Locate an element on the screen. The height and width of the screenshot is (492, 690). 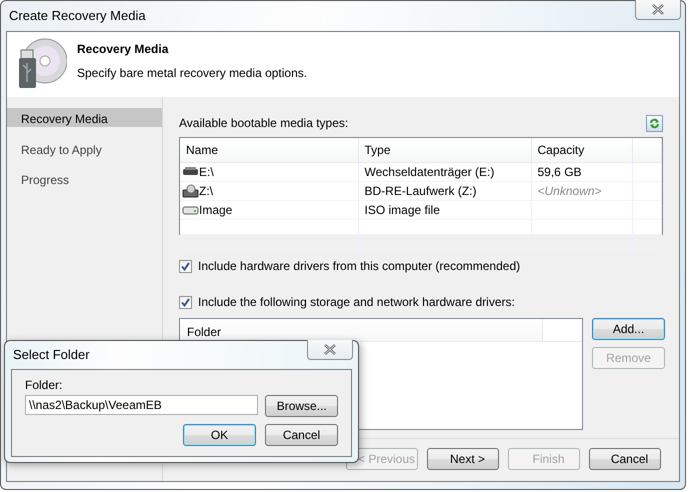
wizard-step: Ready to Apply is located at coordinates (84, 153).